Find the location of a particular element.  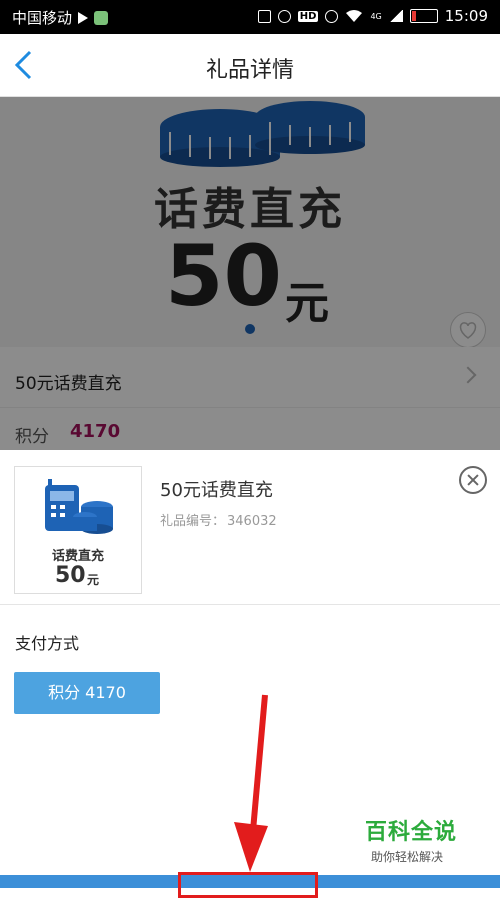

page-title: 礼品详情 is located at coordinates (249, 70).